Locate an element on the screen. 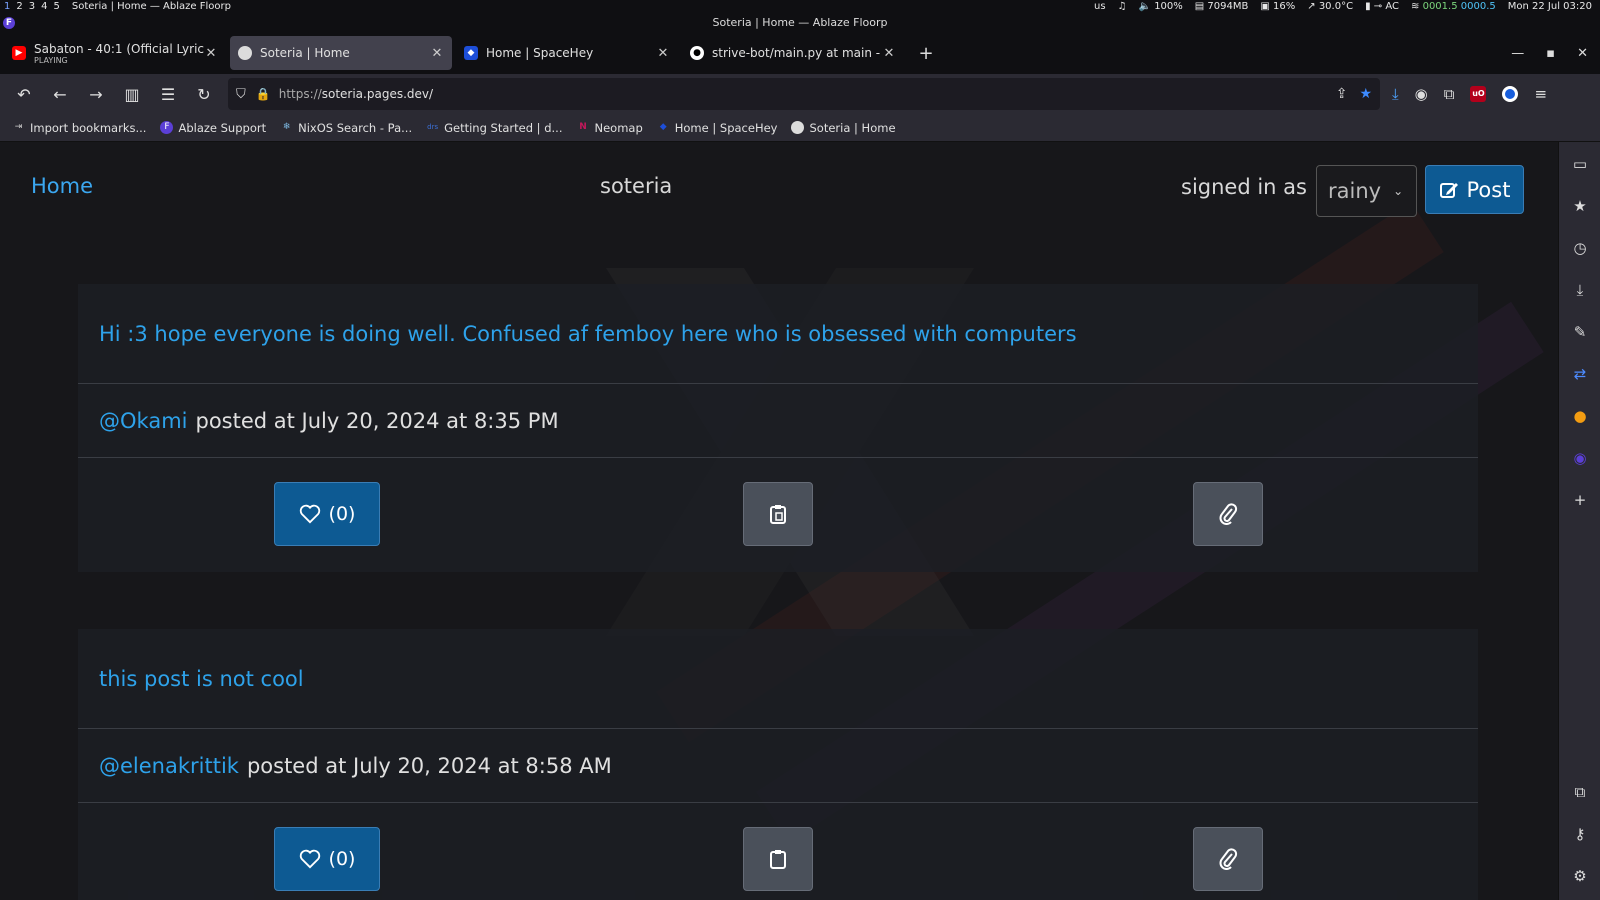  bookmark-soteria: Soteria | Home is located at coordinates (843, 128).